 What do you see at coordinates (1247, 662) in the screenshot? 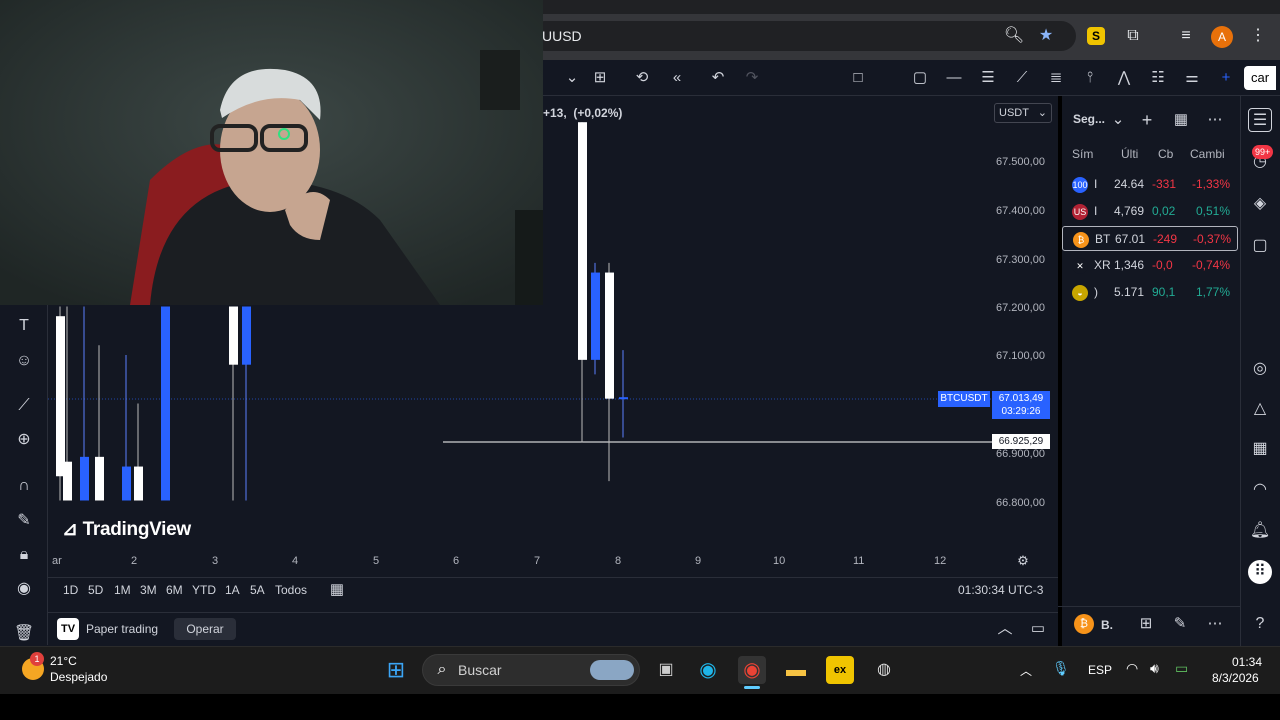
I see `taskbar-time: 01:34` at bounding box center [1247, 662].